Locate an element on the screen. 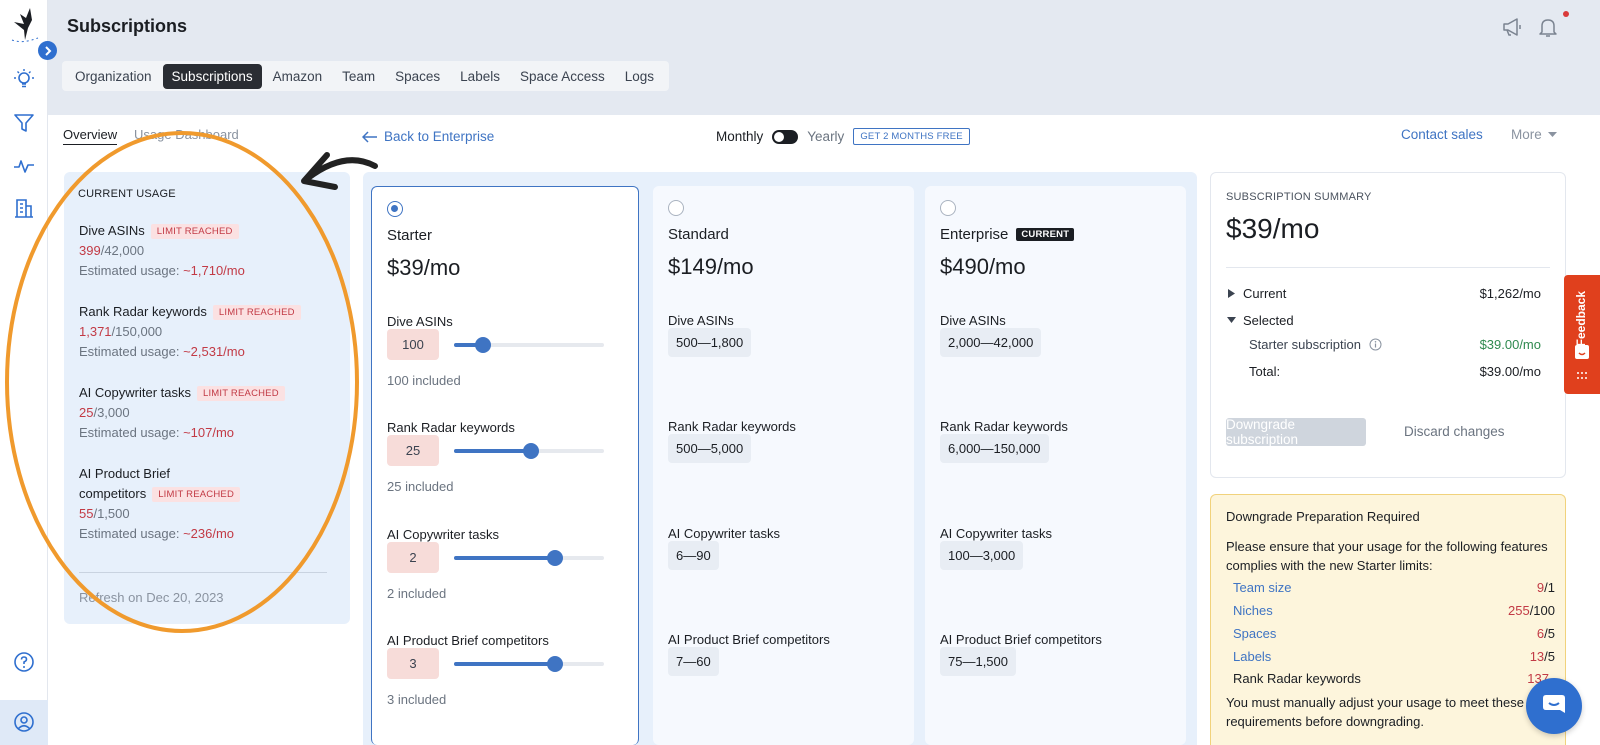 This screenshot has height=745, width=1600. feature-label: Rank Radar keywords is located at coordinates (732, 426).